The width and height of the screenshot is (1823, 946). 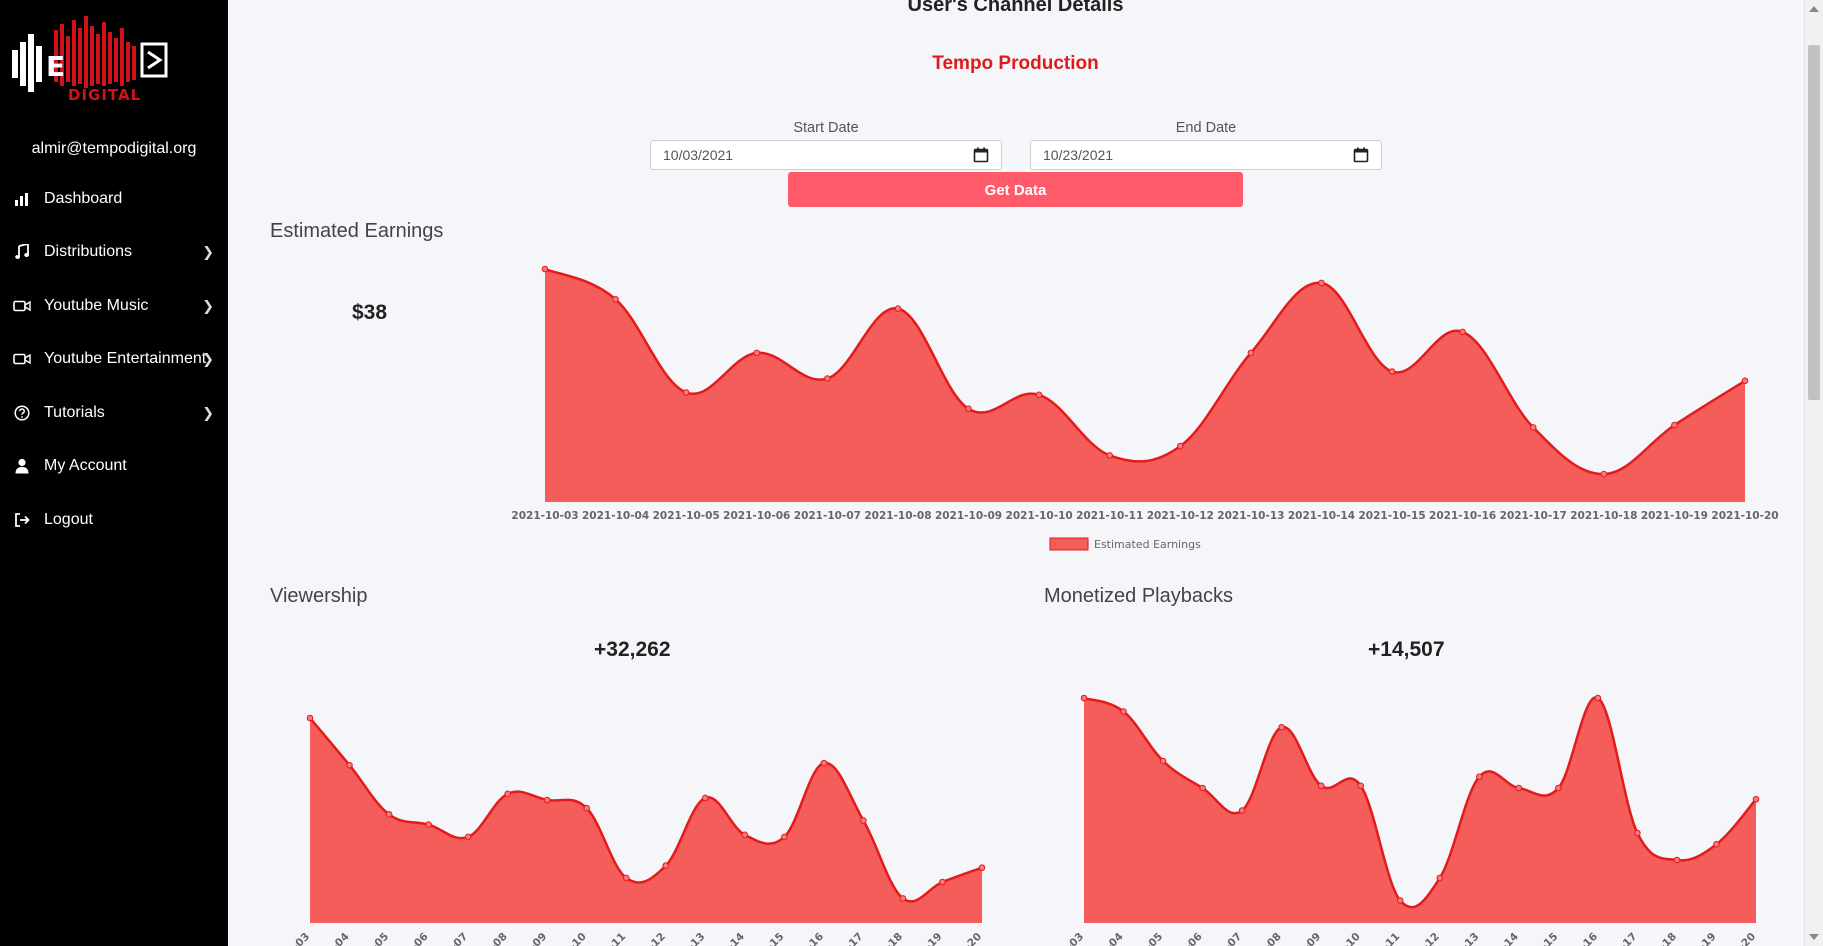 What do you see at coordinates (114, 413) in the screenshot?
I see `sidebar-item-tutorials: Tutorials ❯` at bounding box center [114, 413].